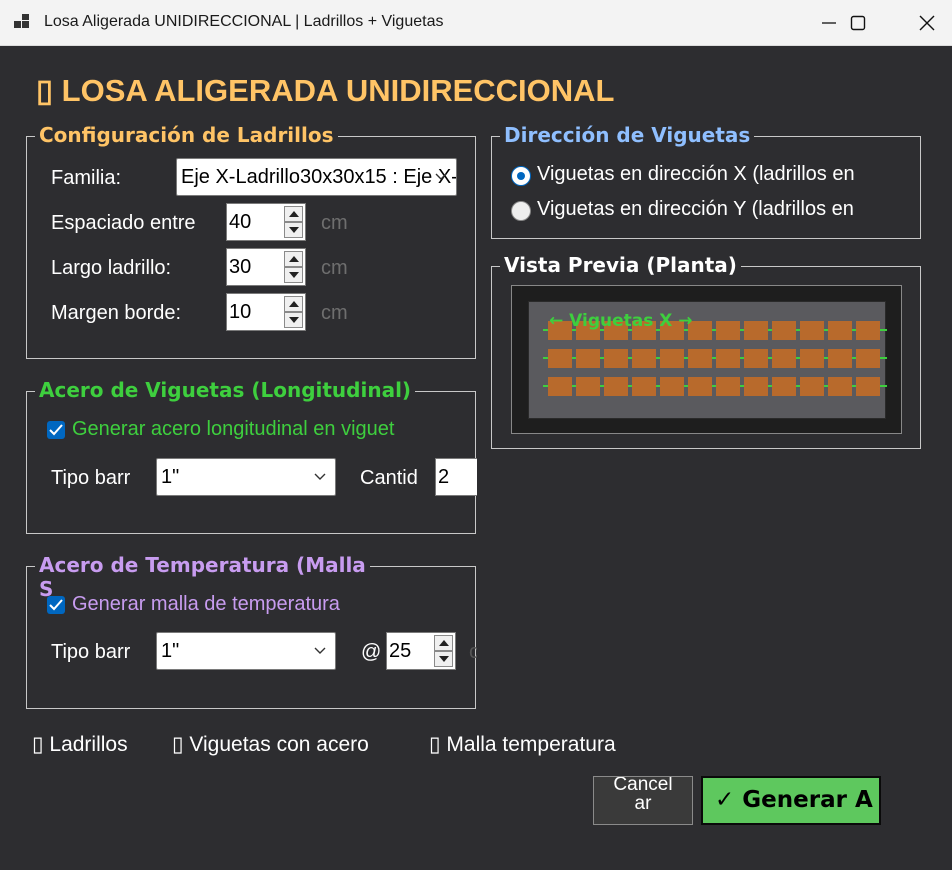 This screenshot has width=952, height=870. Describe the element at coordinates (111, 268) in the screenshot. I see `largo-label: Largo ladrillo:` at that location.